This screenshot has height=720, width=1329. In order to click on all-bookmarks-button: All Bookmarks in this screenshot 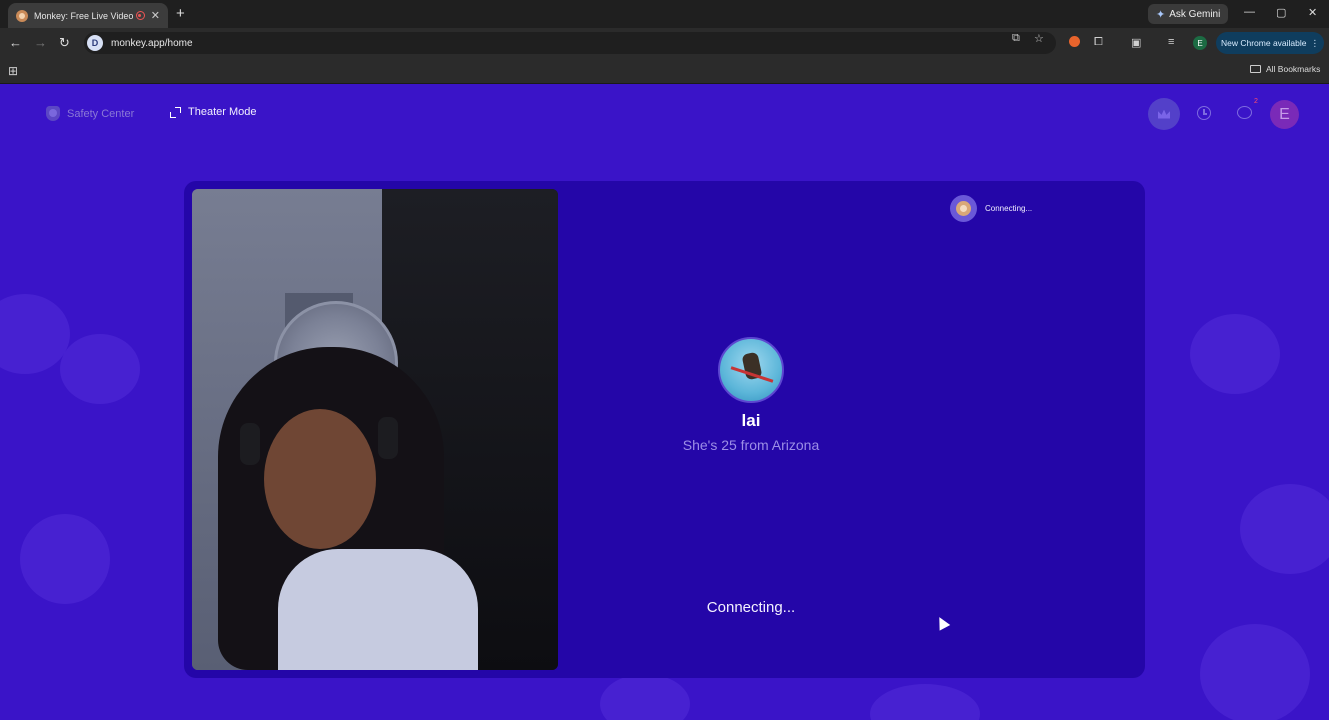, I will do `click(1285, 69)`.